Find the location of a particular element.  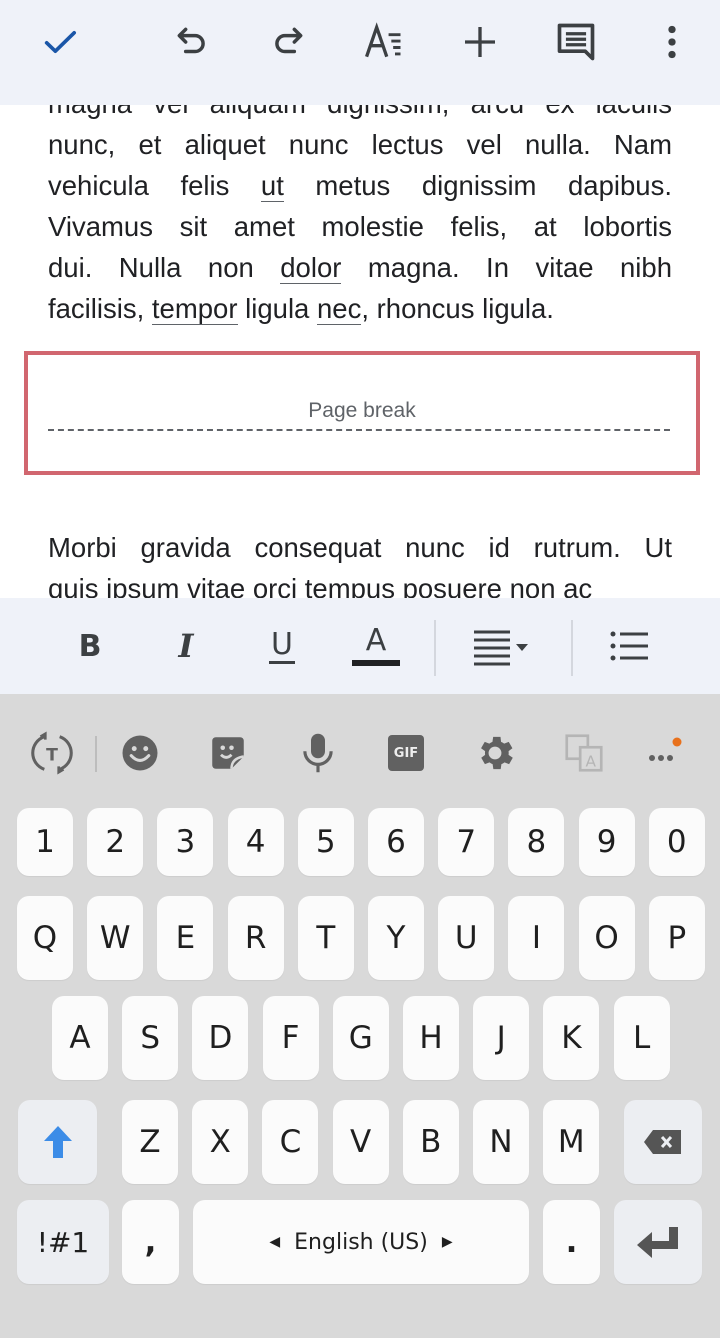

settings-button is located at coordinates (495, 753).